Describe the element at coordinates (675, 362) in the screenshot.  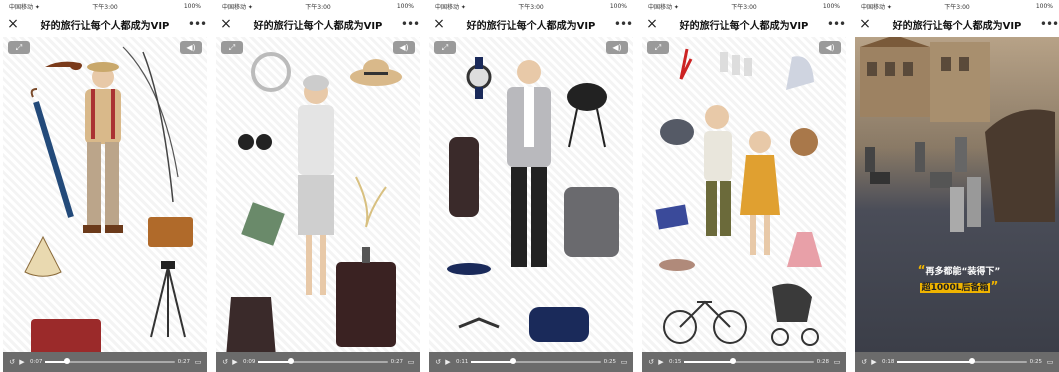
I see `time-current: 0:15` at that location.